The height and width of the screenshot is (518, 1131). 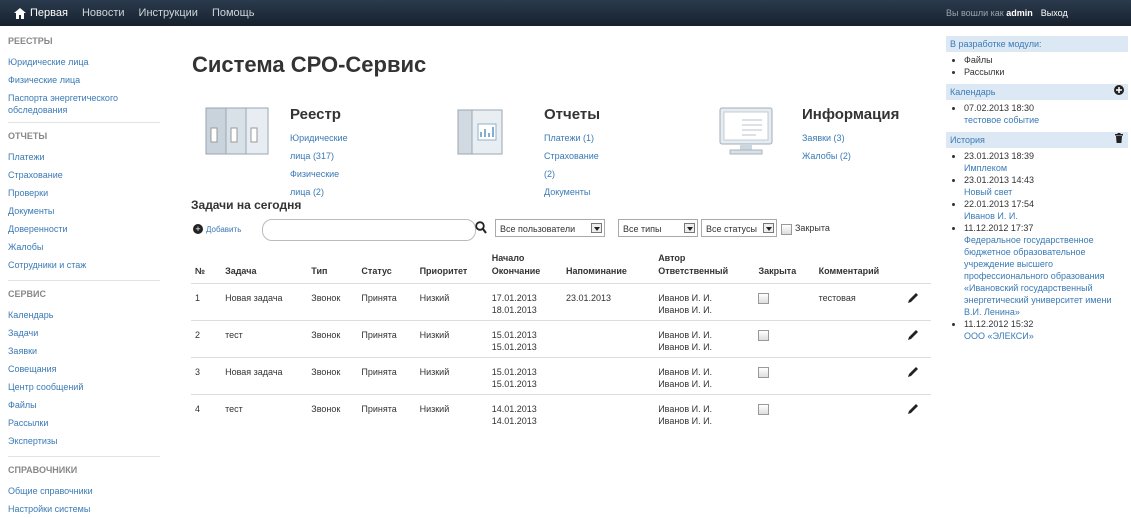 I want to click on link-requests: Заявки (3), so click(x=850, y=138).